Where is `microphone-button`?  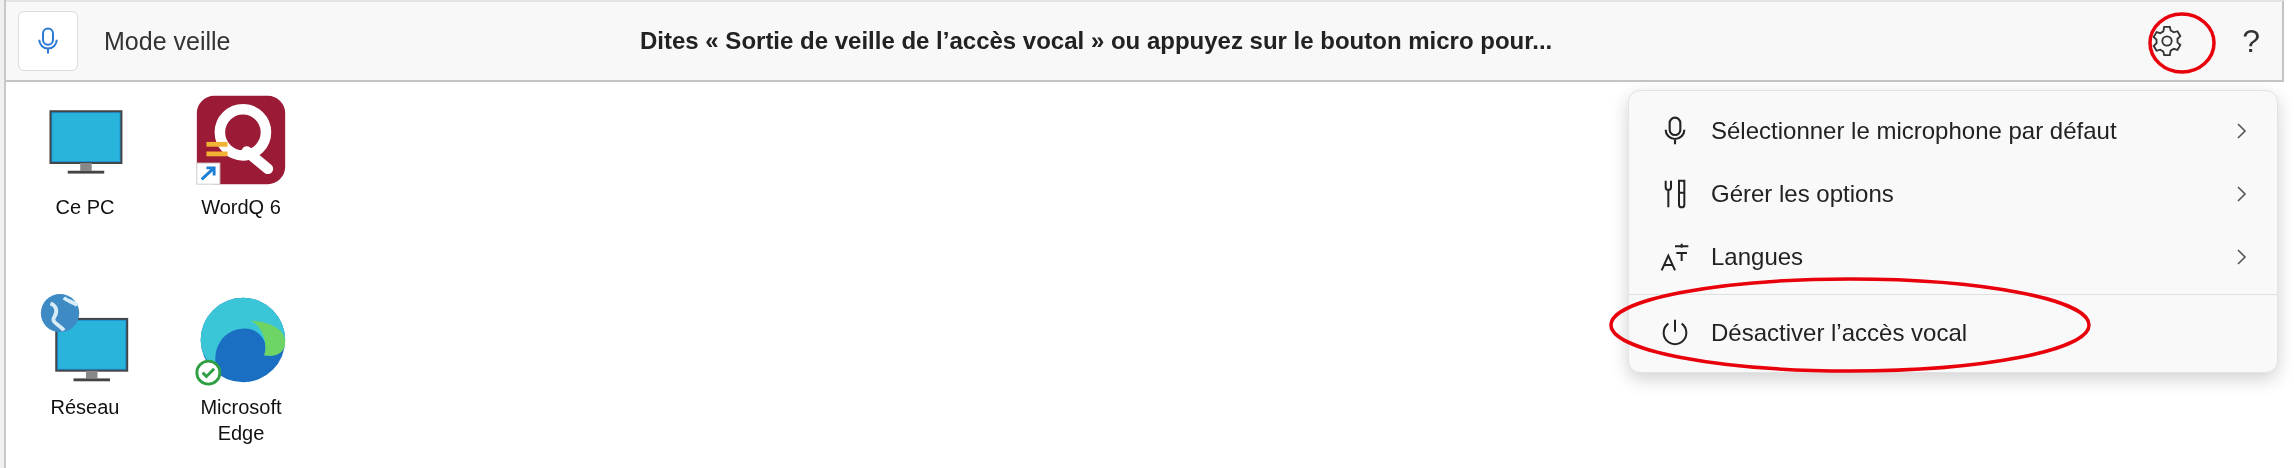 microphone-button is located at coordinates (48, 41).